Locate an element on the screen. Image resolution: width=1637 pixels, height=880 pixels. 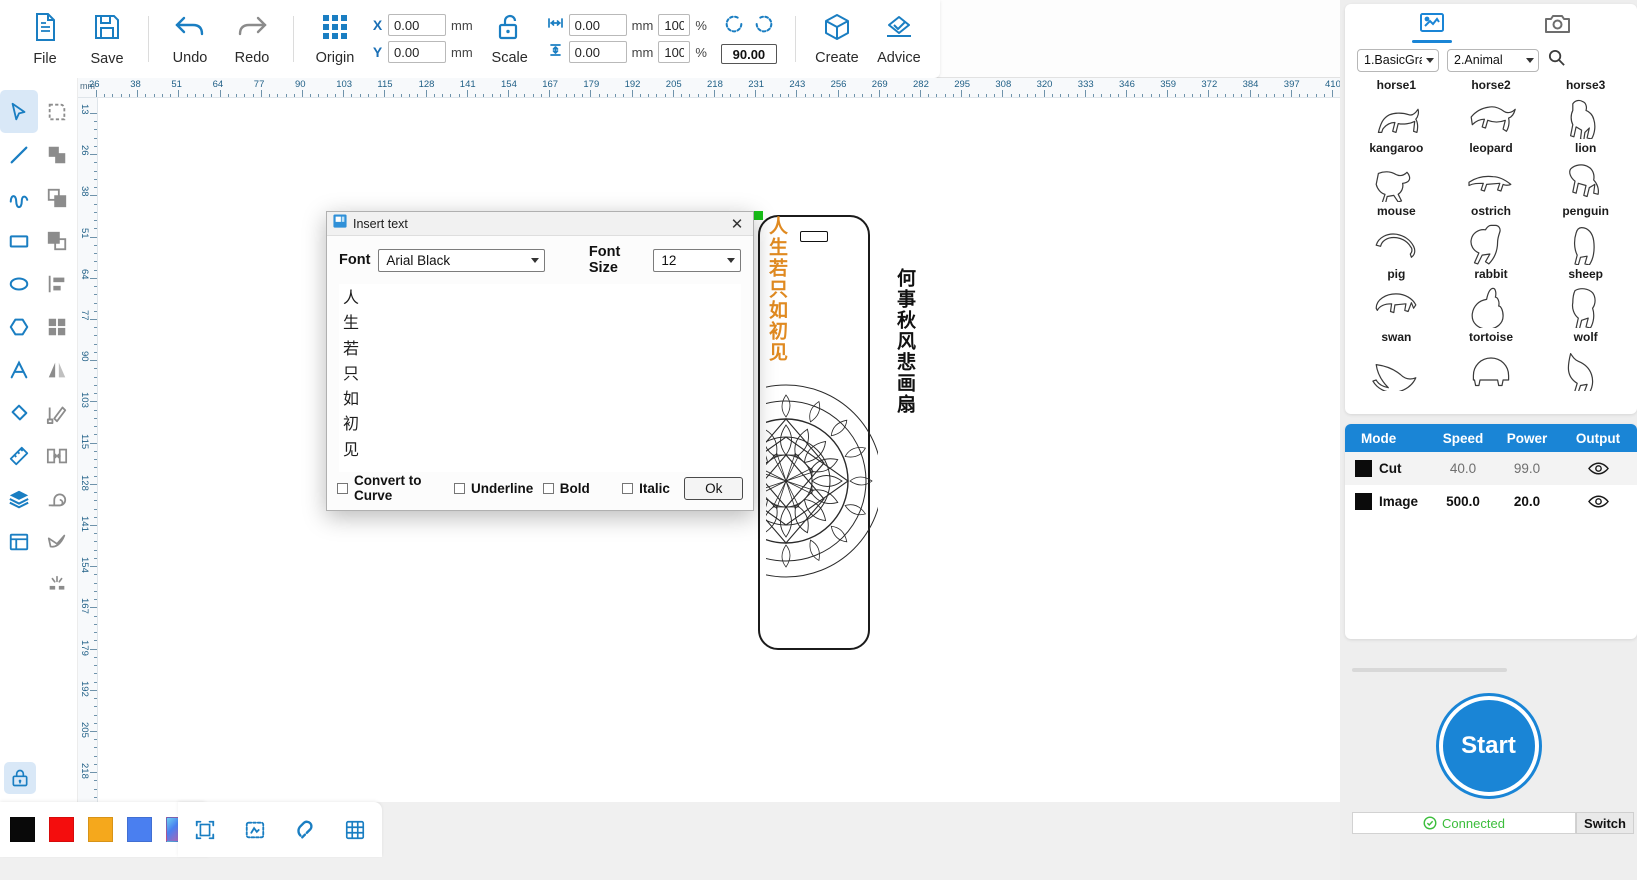
italic-checkbox: Italic is located at coordinates (653, 488).